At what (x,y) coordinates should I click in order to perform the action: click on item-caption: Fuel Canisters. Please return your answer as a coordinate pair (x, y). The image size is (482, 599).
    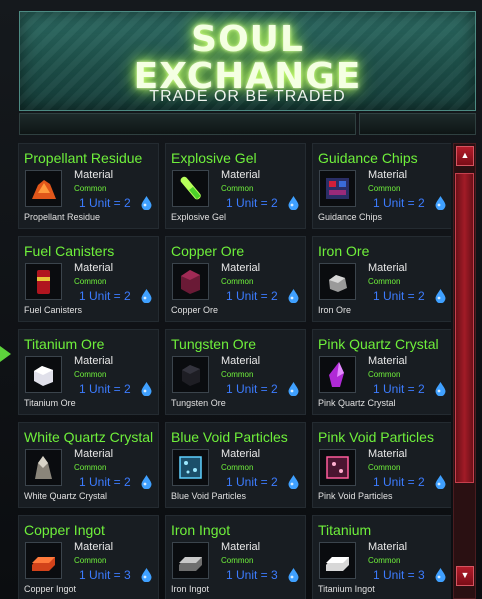
    Looking at the image, I should click on (53, 310).